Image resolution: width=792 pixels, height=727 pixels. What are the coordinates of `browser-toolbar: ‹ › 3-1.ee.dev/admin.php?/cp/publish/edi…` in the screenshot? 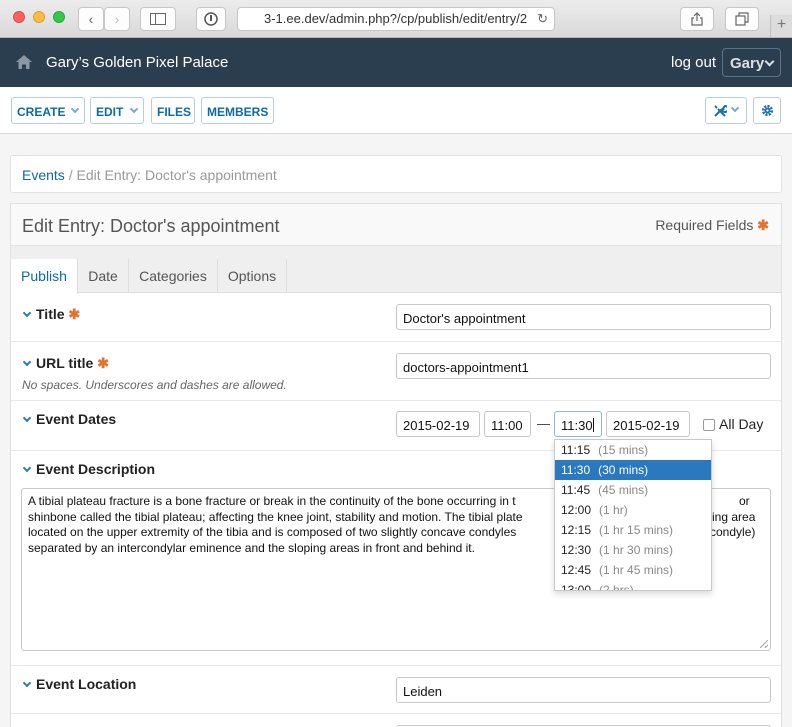 It's located at (396, 19).